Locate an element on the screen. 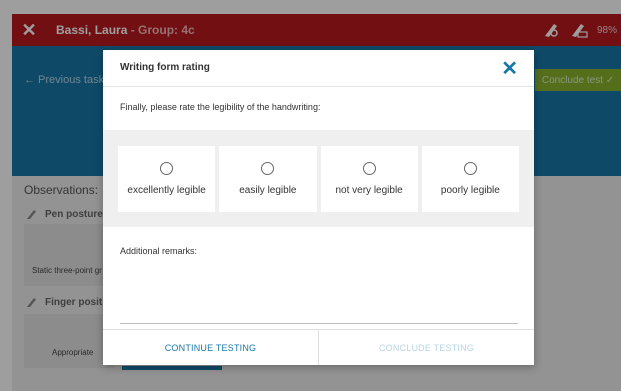  dialog-divider is located at coordinates (318, 86).